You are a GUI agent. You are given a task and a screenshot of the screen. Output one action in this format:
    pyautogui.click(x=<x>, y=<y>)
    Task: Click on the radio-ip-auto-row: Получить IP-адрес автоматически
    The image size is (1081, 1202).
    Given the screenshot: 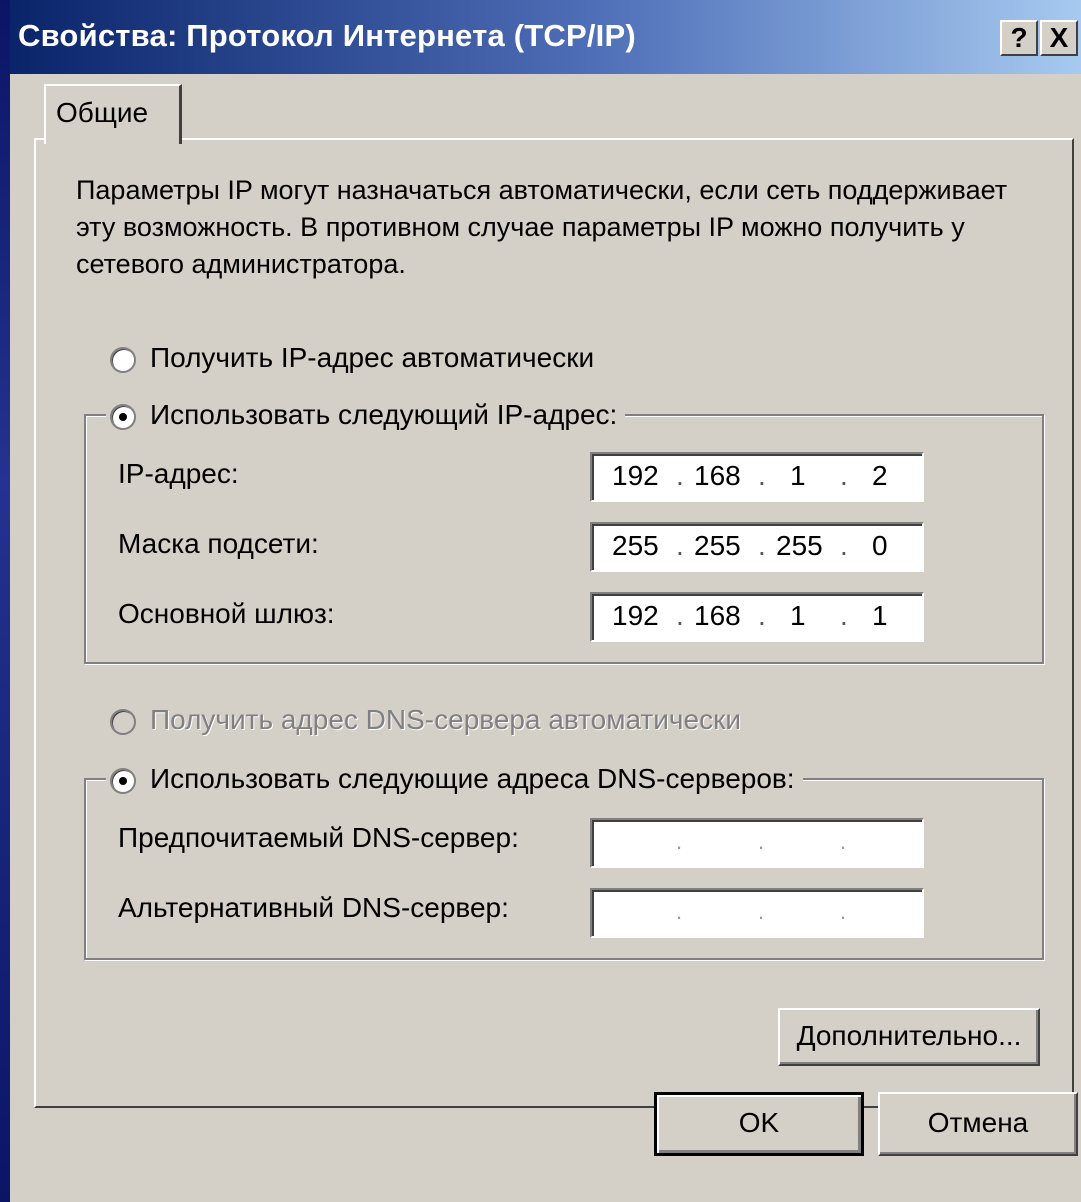 What is the action you would take?
    pyautogui.click(x=352, y=358)
    